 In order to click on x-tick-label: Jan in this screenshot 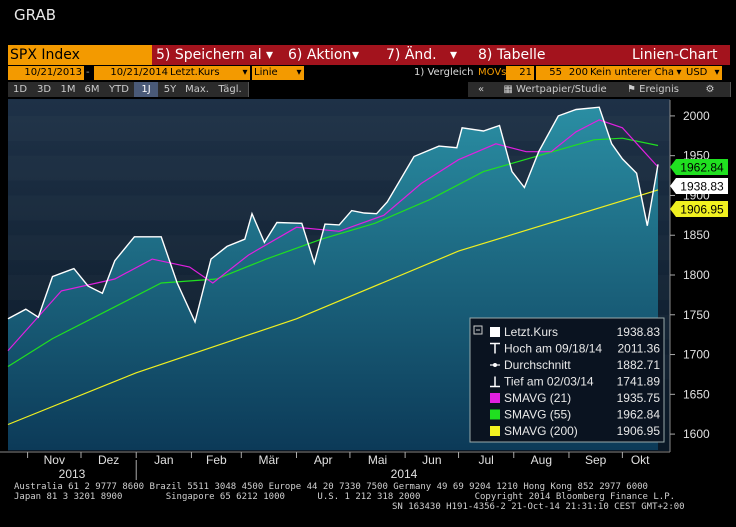, I will do `click(163, 460)`.